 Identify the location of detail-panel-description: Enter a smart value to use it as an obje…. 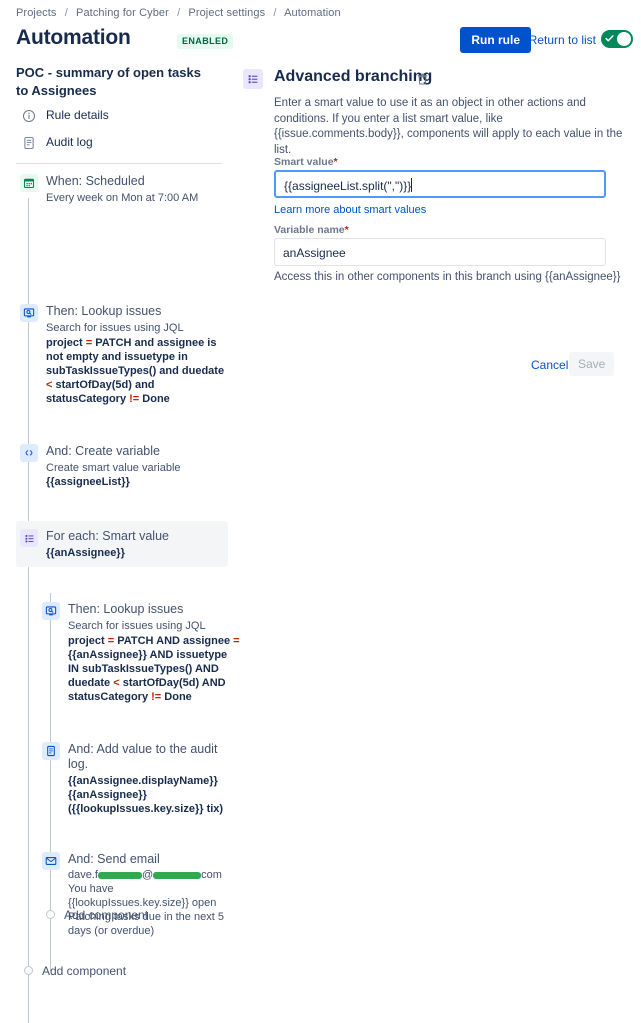
(448, 126).